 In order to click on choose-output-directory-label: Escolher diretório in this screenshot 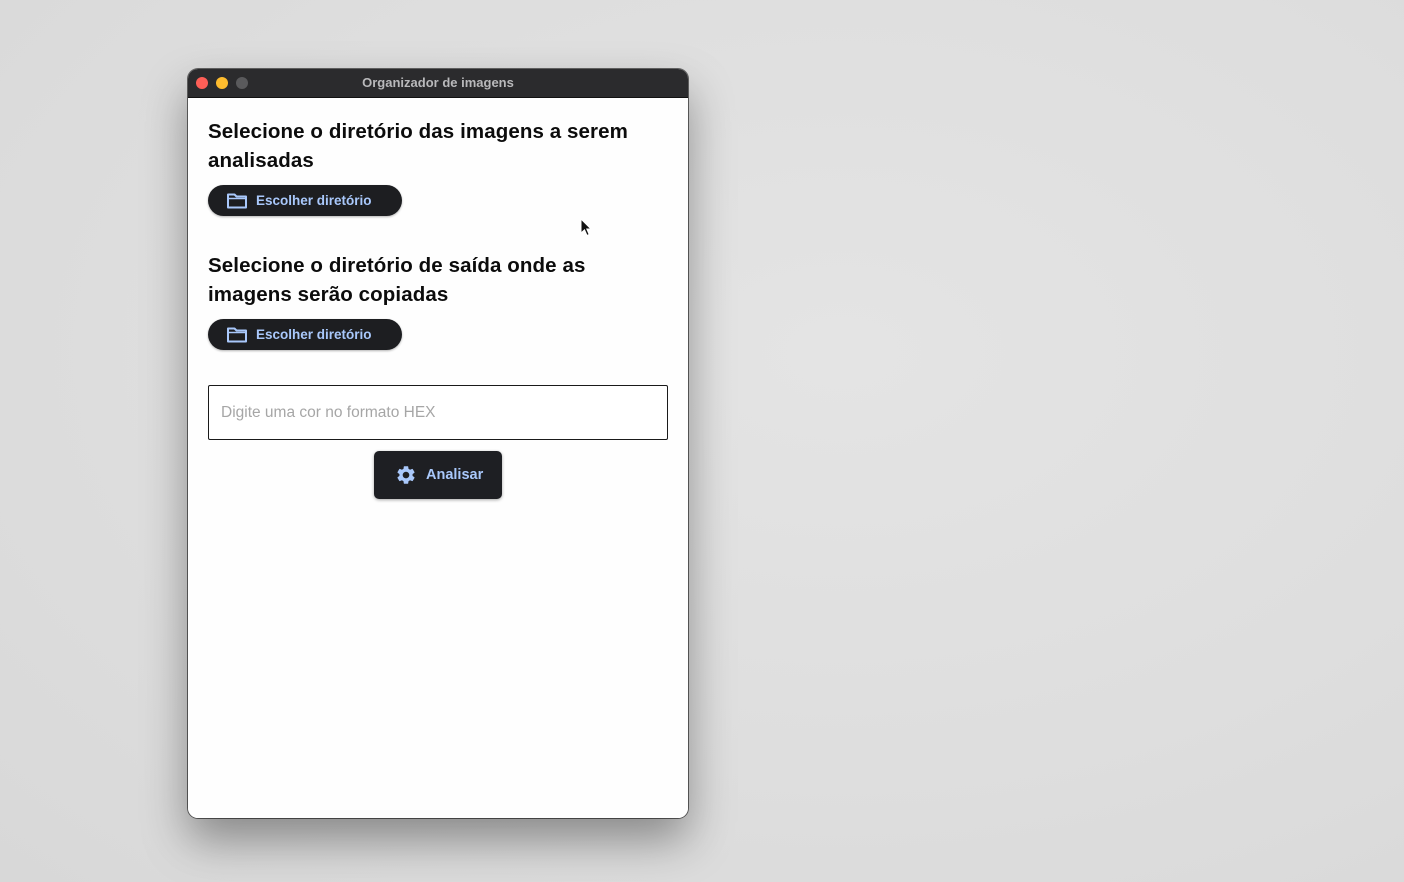, I will do `click(314, 334)`.